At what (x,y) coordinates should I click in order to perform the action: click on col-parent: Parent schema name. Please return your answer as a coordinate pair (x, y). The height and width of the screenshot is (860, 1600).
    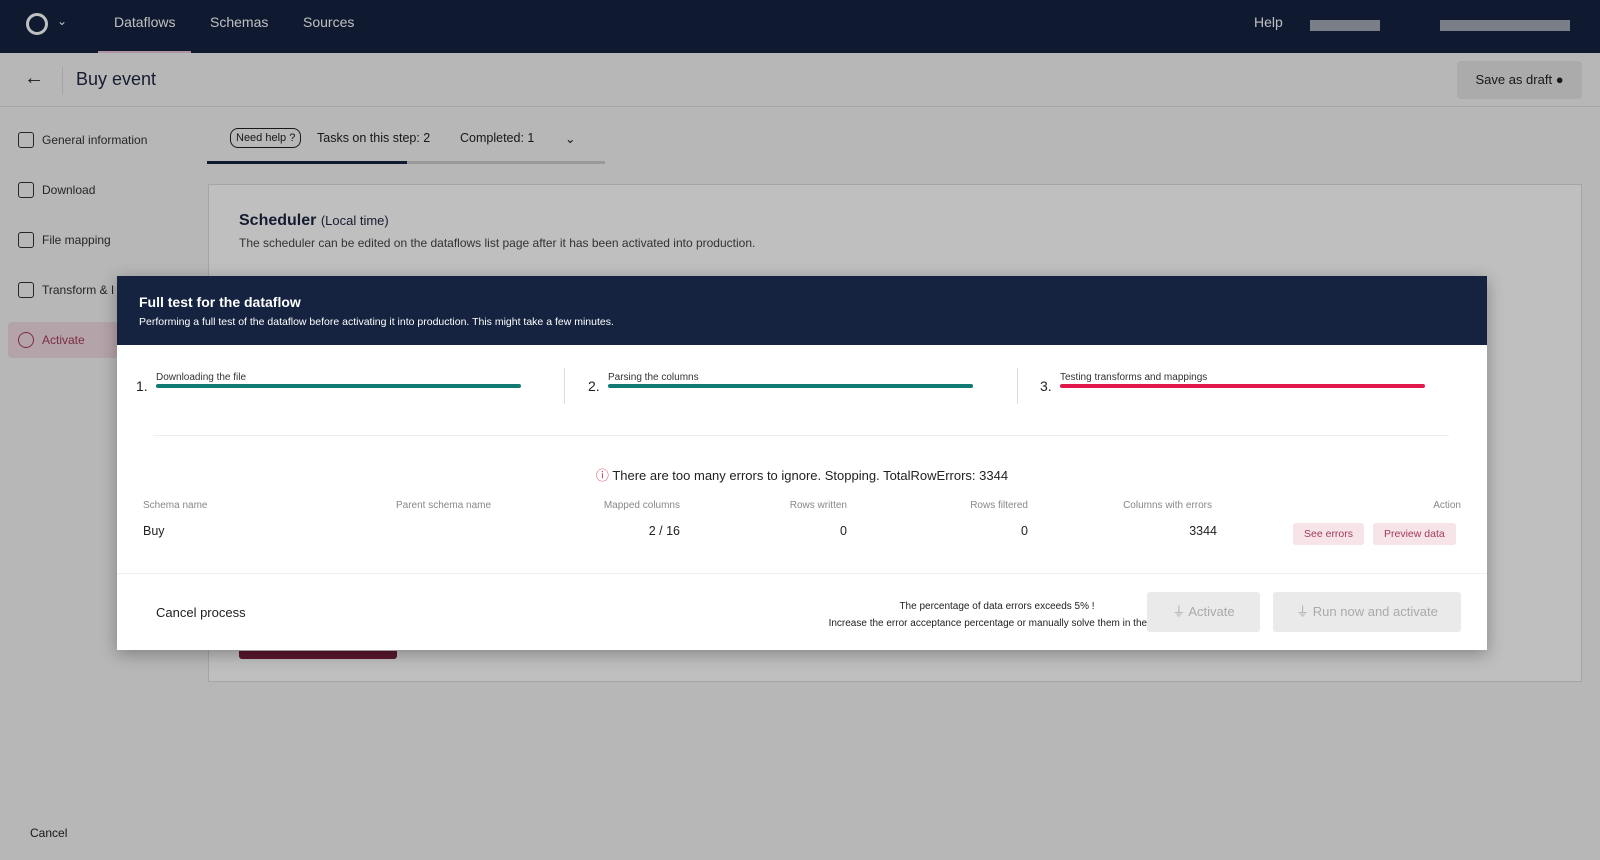
    Looking at the image, I should click on (444, 505).